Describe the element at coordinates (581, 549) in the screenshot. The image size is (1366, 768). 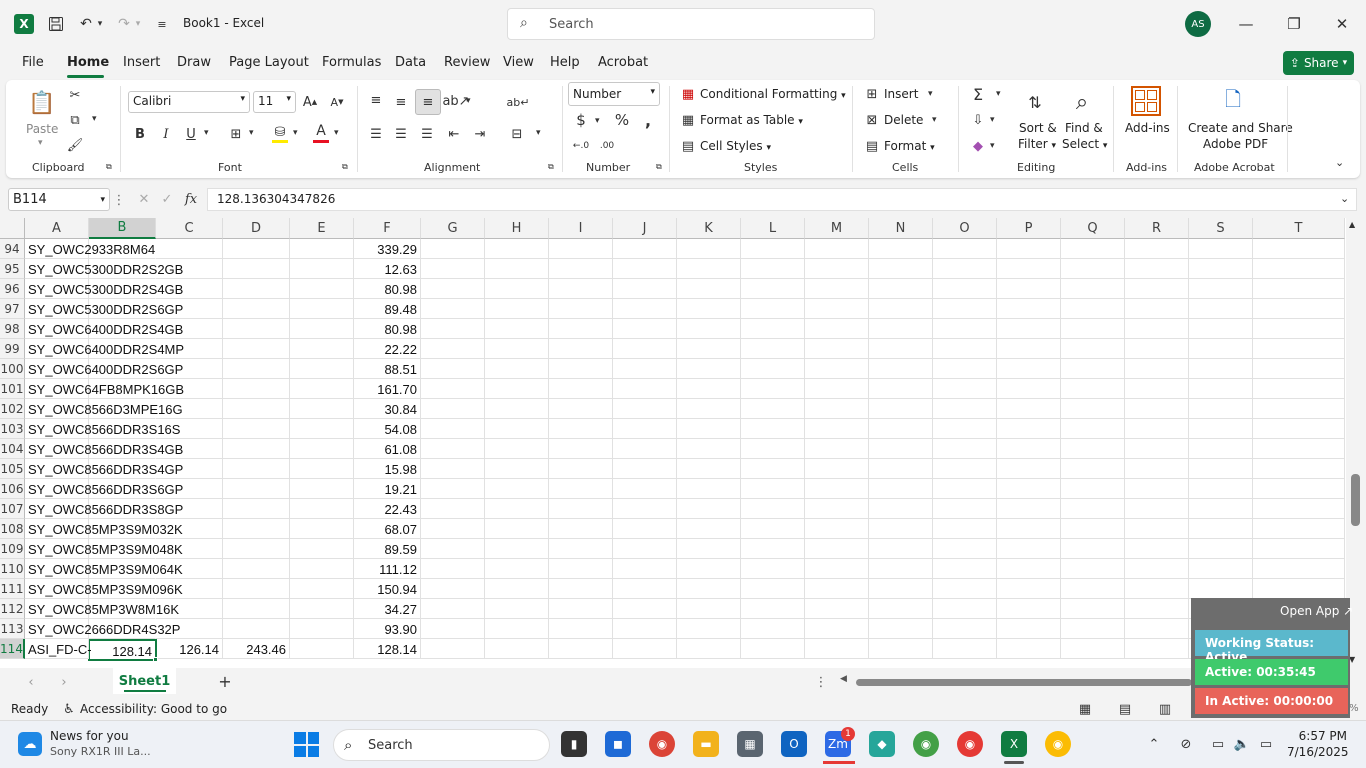
I see `cell-i109` at that location.